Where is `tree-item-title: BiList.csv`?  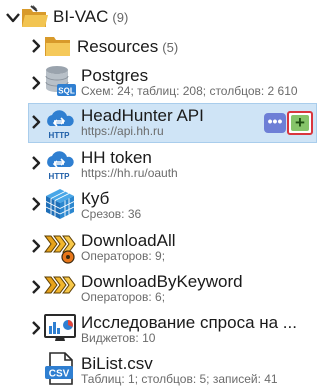
tree-item-title: BiList.csv is located at coordinates (117, 363).